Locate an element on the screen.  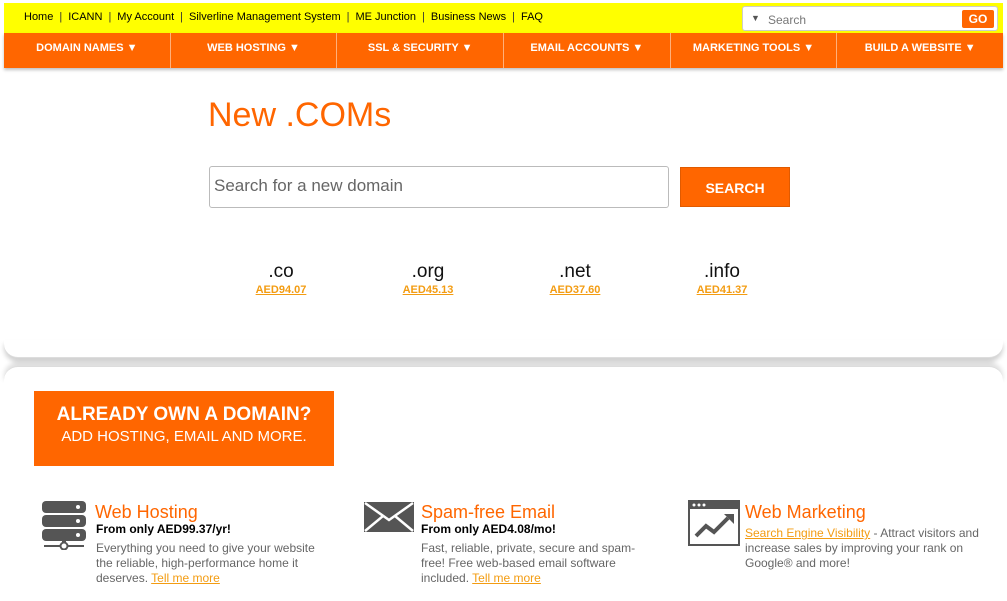
banner-subheading: ADD HOSTING, EMAIL AND MORE. is located at coordinates (184, 436).